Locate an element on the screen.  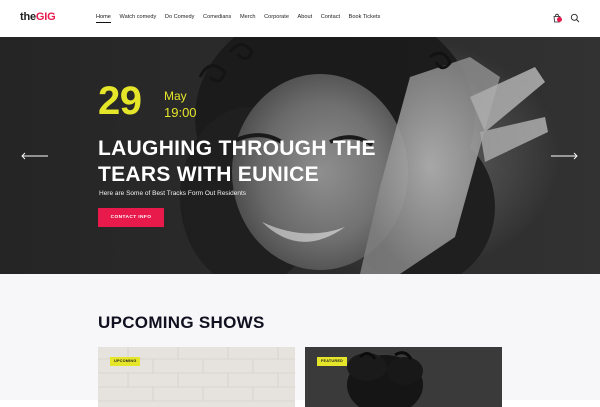
nav-contact: Contact is located at coordinates (330, 17).